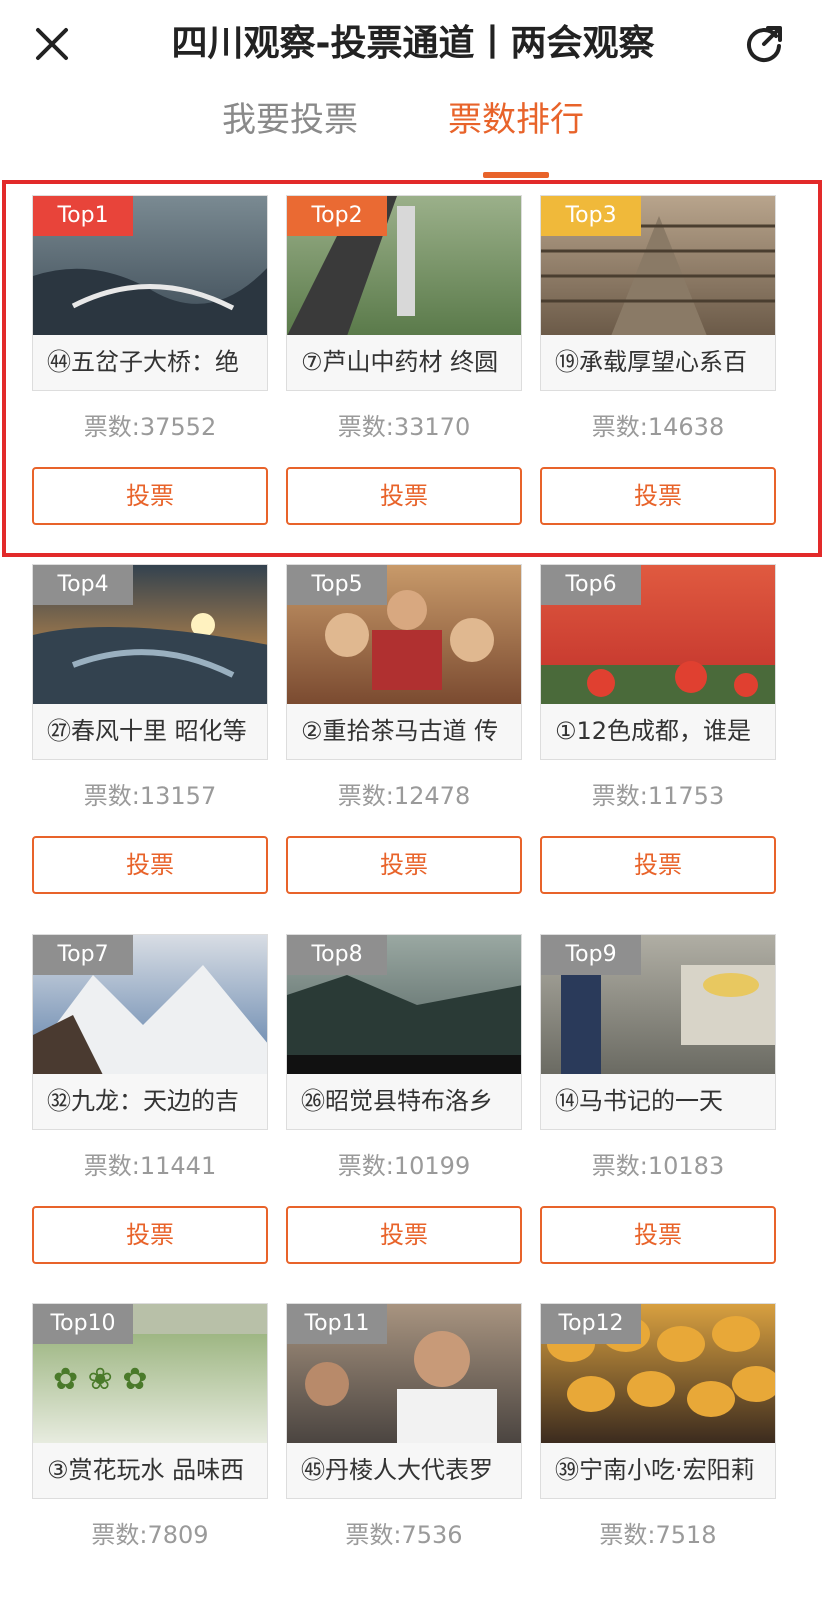 The height and width of the screenshot is (1613, 826). Describe the element at coordinates (337, 585) in the screenshot. I see `rank-badge: Top5` at that location.